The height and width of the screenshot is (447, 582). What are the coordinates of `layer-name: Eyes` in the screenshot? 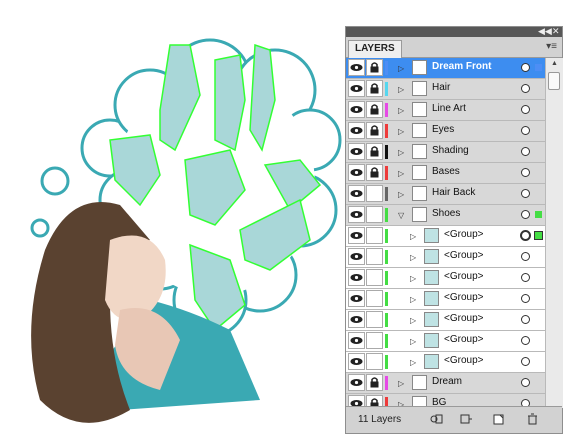 It's located at (443, 129).